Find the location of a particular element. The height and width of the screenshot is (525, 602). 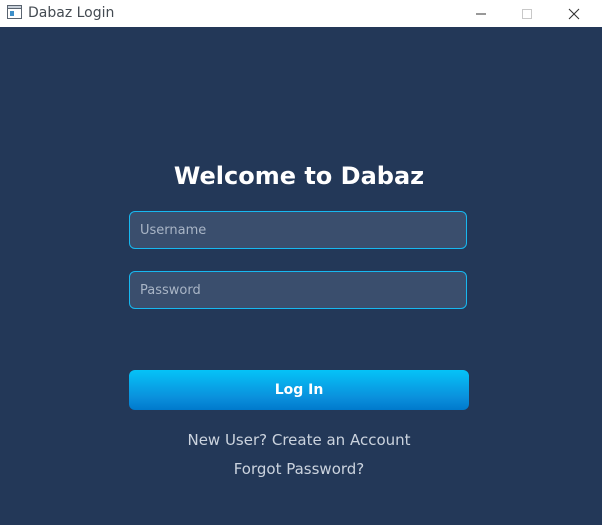

maximize-button is located at coordinates (527, 13).